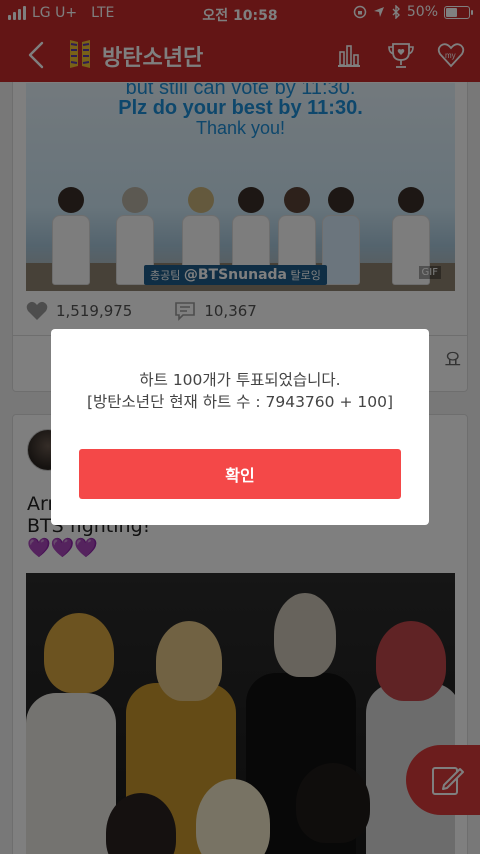 This screenshot has height=854, width=480. What do you see at coordinates (240, 474) in the screenshot?
I see `confirm-button: 확인` at bounding box center [240, 474].